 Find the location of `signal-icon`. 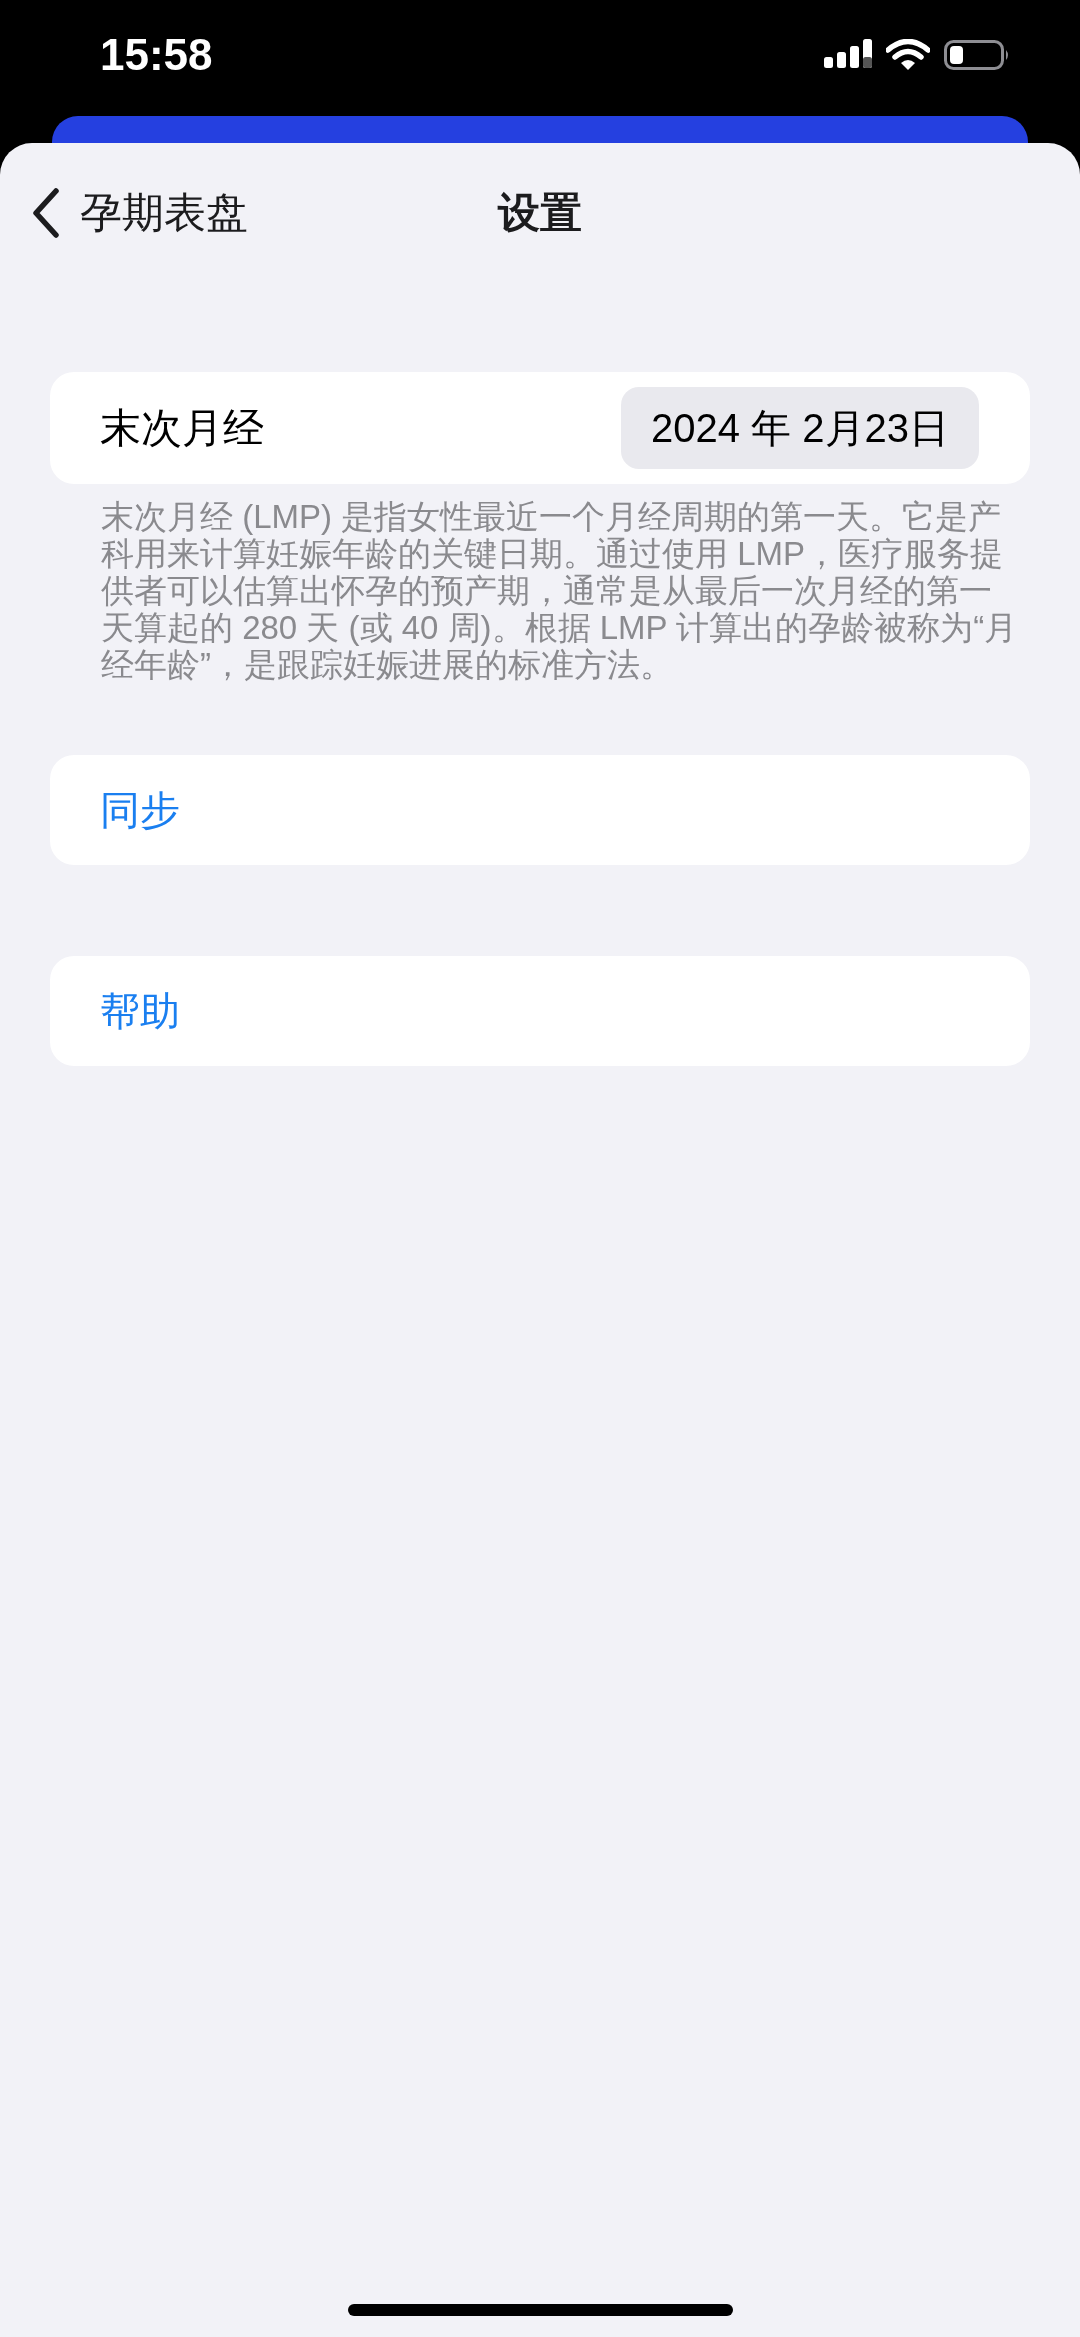

signal-icon is located at coordinates (848, 55).